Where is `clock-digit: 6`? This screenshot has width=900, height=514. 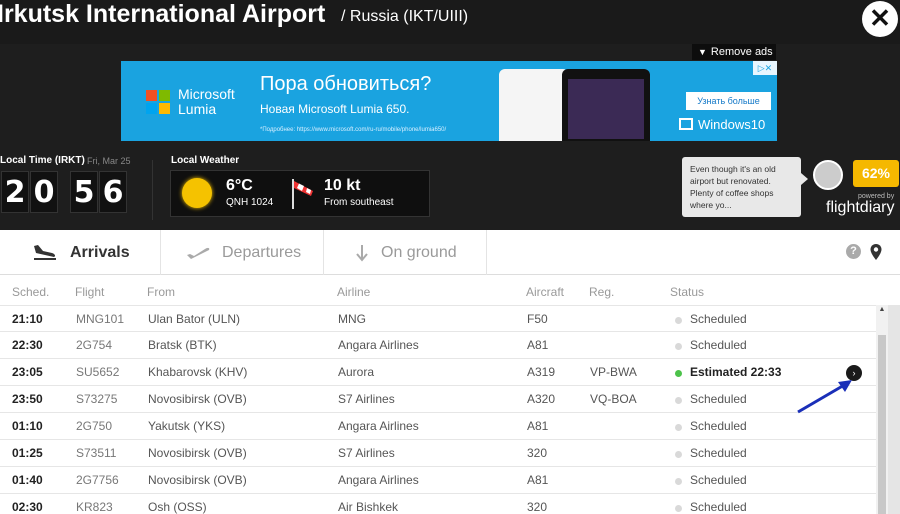 clock-digit: 6 is located at coordinates (113, 192).